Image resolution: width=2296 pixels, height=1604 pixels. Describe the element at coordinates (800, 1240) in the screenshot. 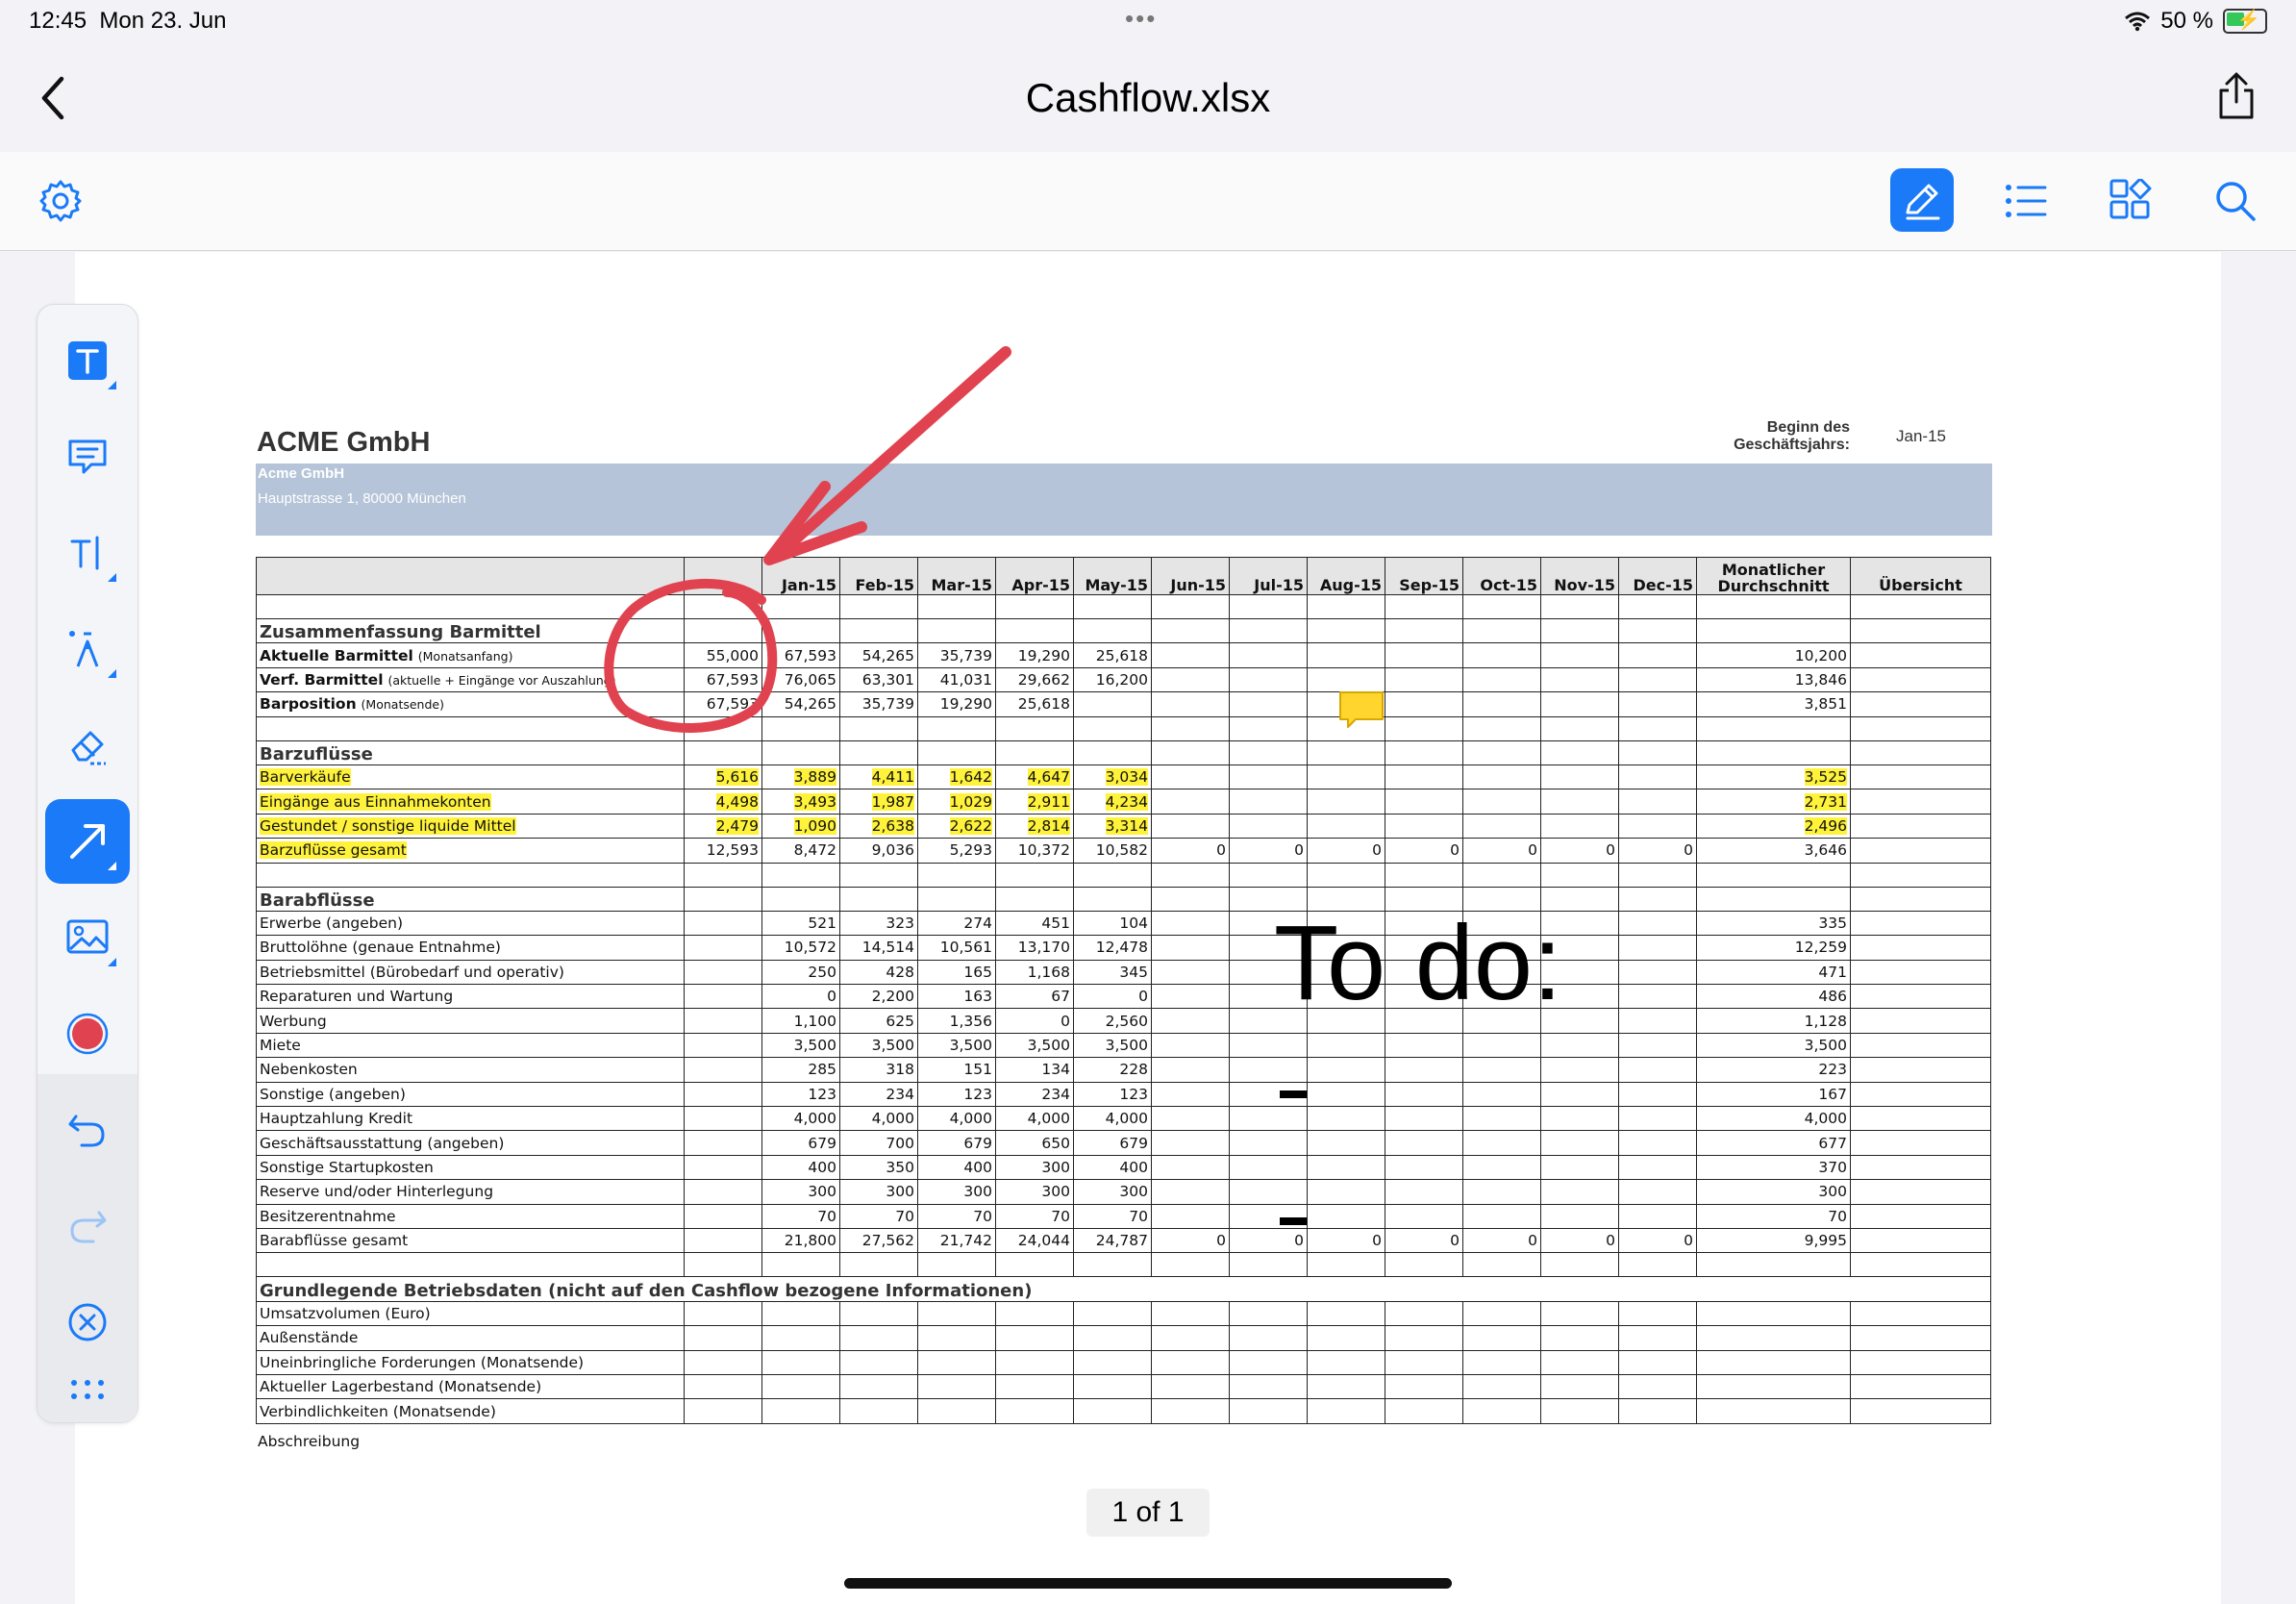

I see `value-cell: 21,800` at that location.